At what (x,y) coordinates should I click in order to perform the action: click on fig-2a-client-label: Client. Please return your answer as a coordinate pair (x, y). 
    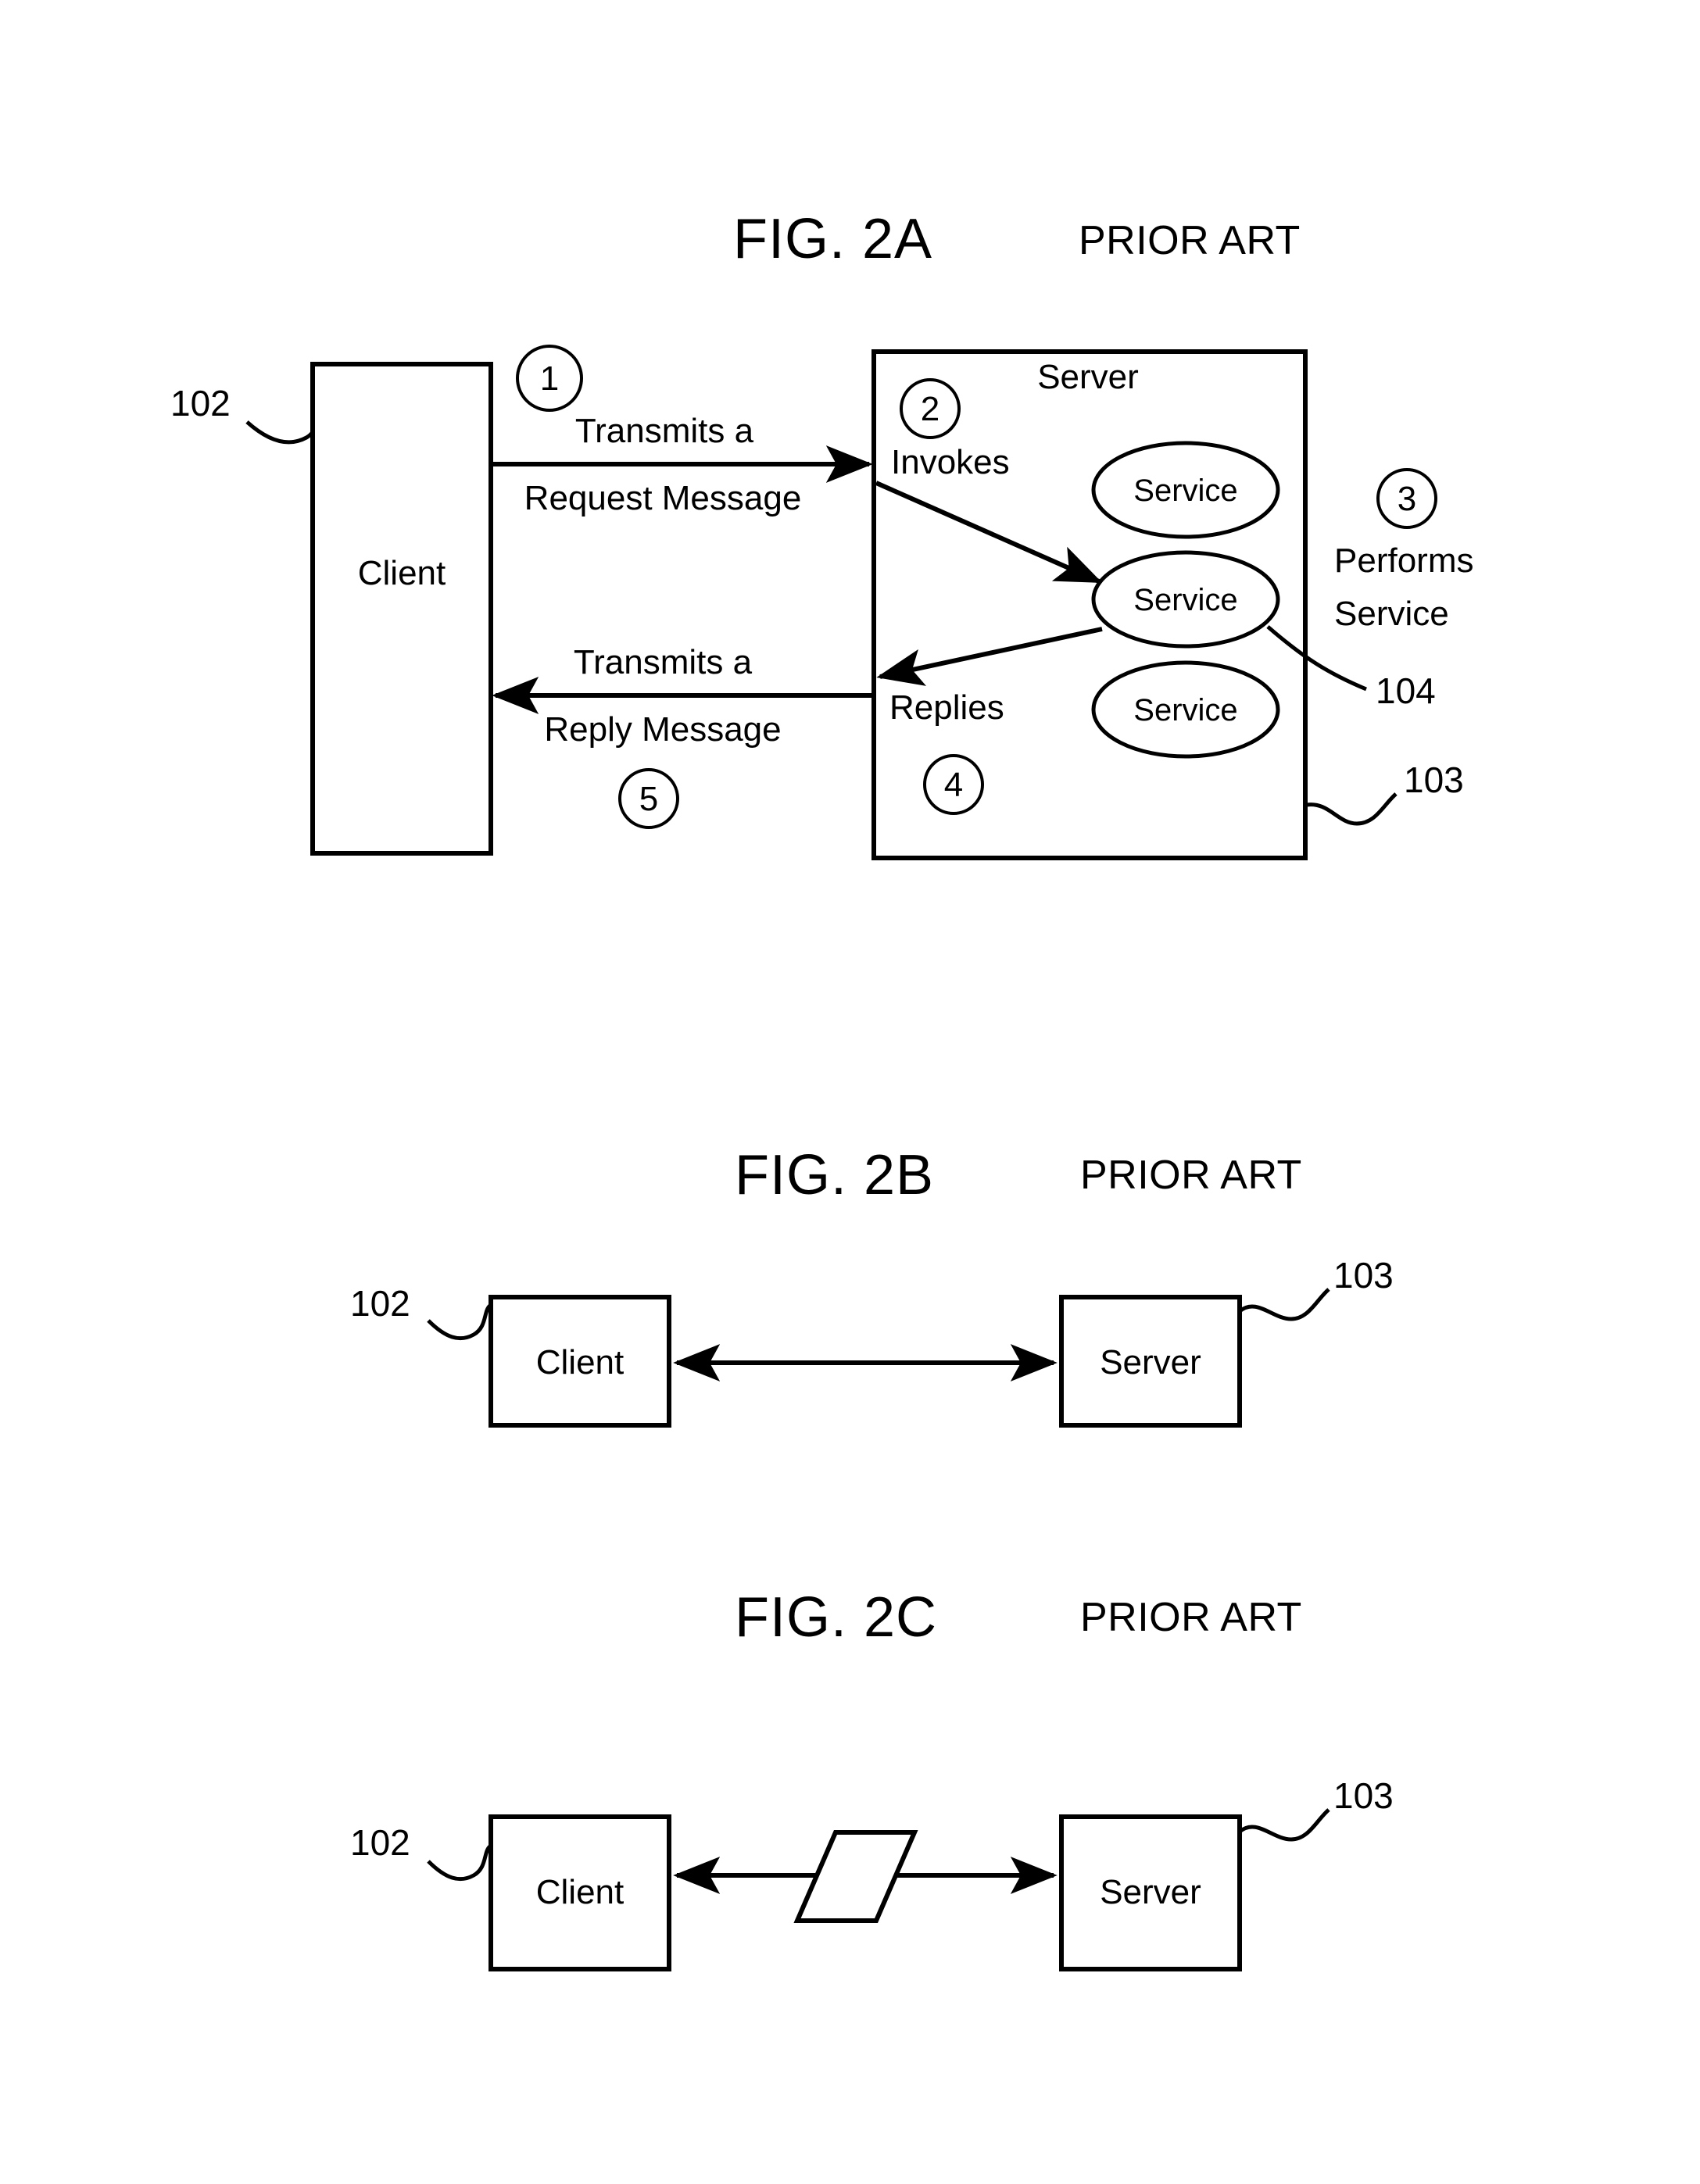
    Looking at the image, I should click on (402, 573).